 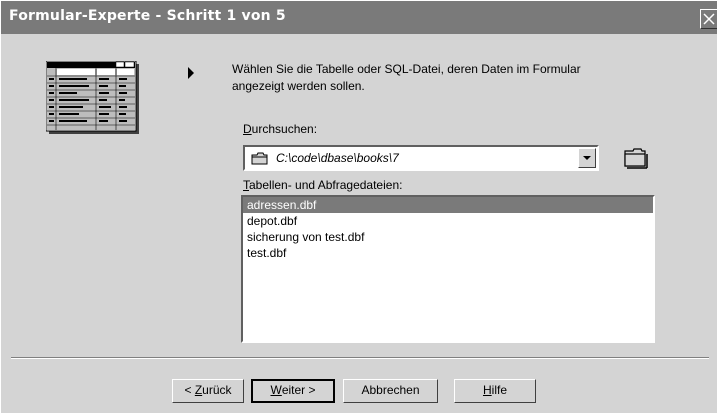 I want to click on help-button: Hilfe, so click(x=495, y=391).